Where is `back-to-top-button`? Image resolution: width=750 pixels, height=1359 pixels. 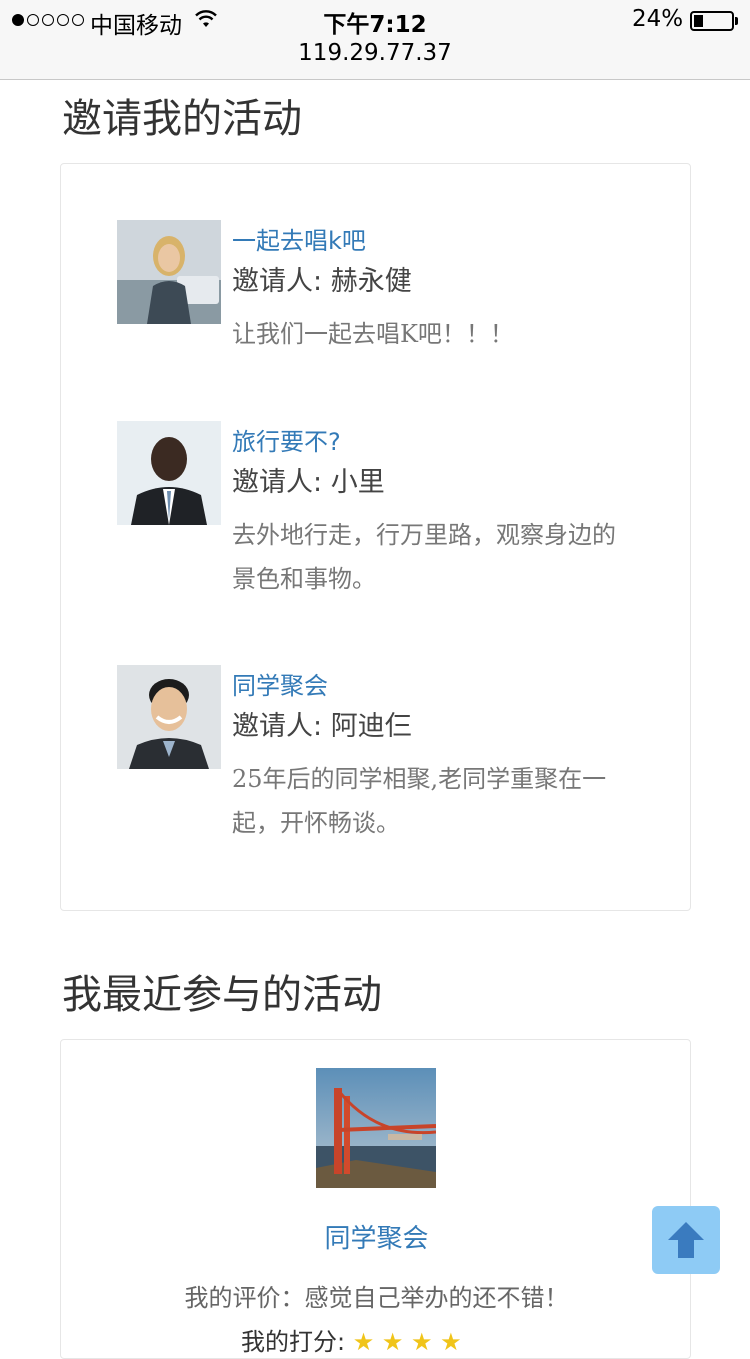
back-to-top-button is located at coordinates (686, 1240).